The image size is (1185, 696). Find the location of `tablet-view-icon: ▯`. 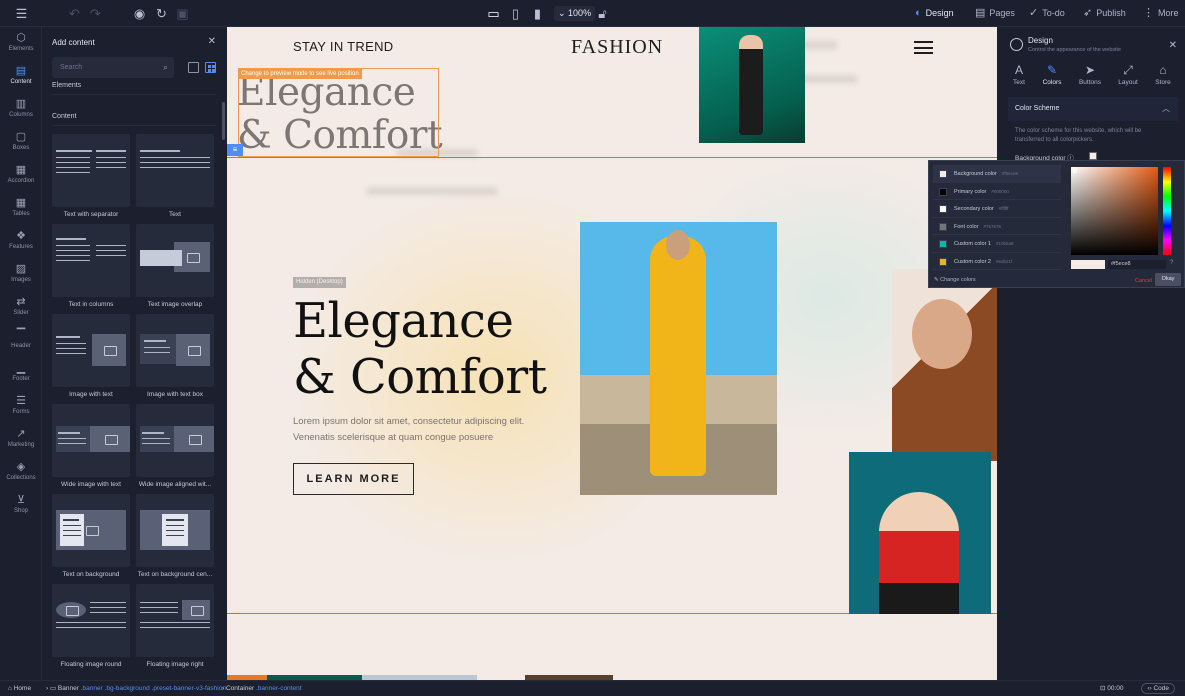

tablet-view-icon: ▯ is located at coordinates (515, 13).